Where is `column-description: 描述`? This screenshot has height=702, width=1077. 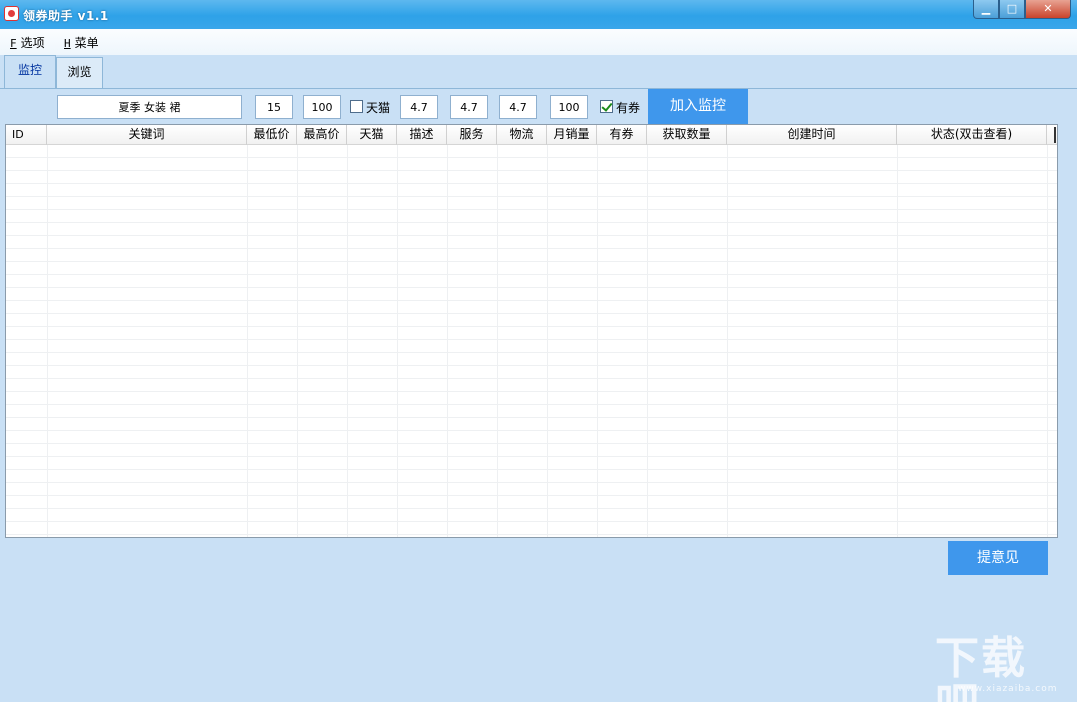 column-description: 描述 is located at coordinates (422, 135).